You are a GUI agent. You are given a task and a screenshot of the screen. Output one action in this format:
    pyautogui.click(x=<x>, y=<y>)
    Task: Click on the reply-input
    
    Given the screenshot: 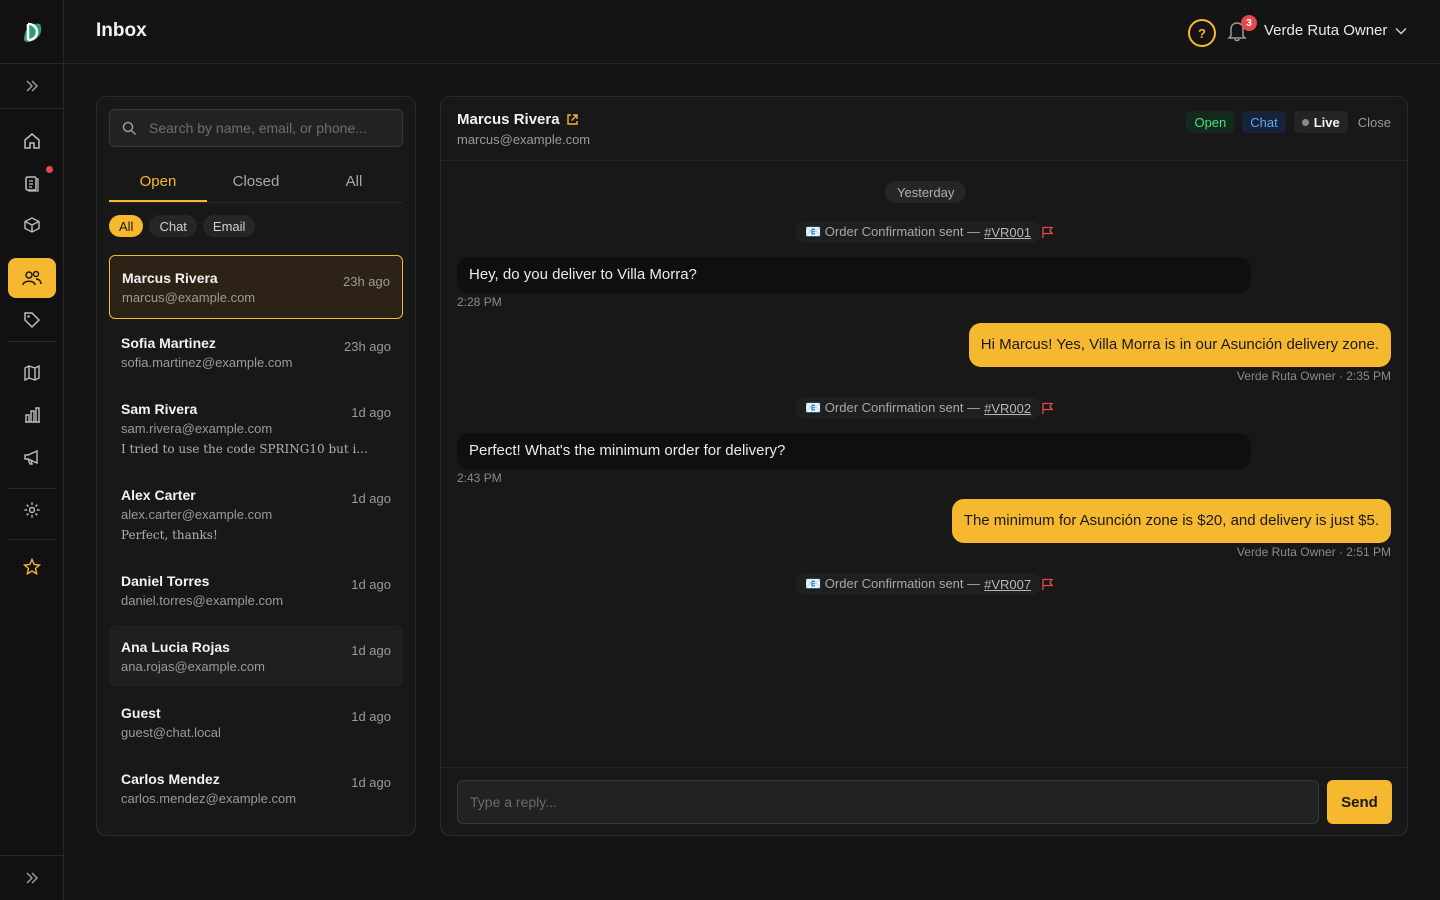 What is the action you would take?
    pyautogui.click(x=888, y=802)
    